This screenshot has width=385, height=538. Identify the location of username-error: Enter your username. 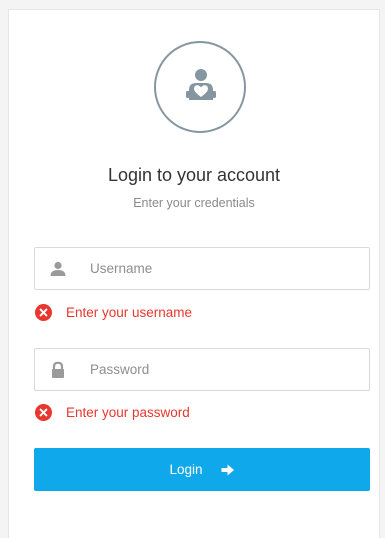
(113, 312).